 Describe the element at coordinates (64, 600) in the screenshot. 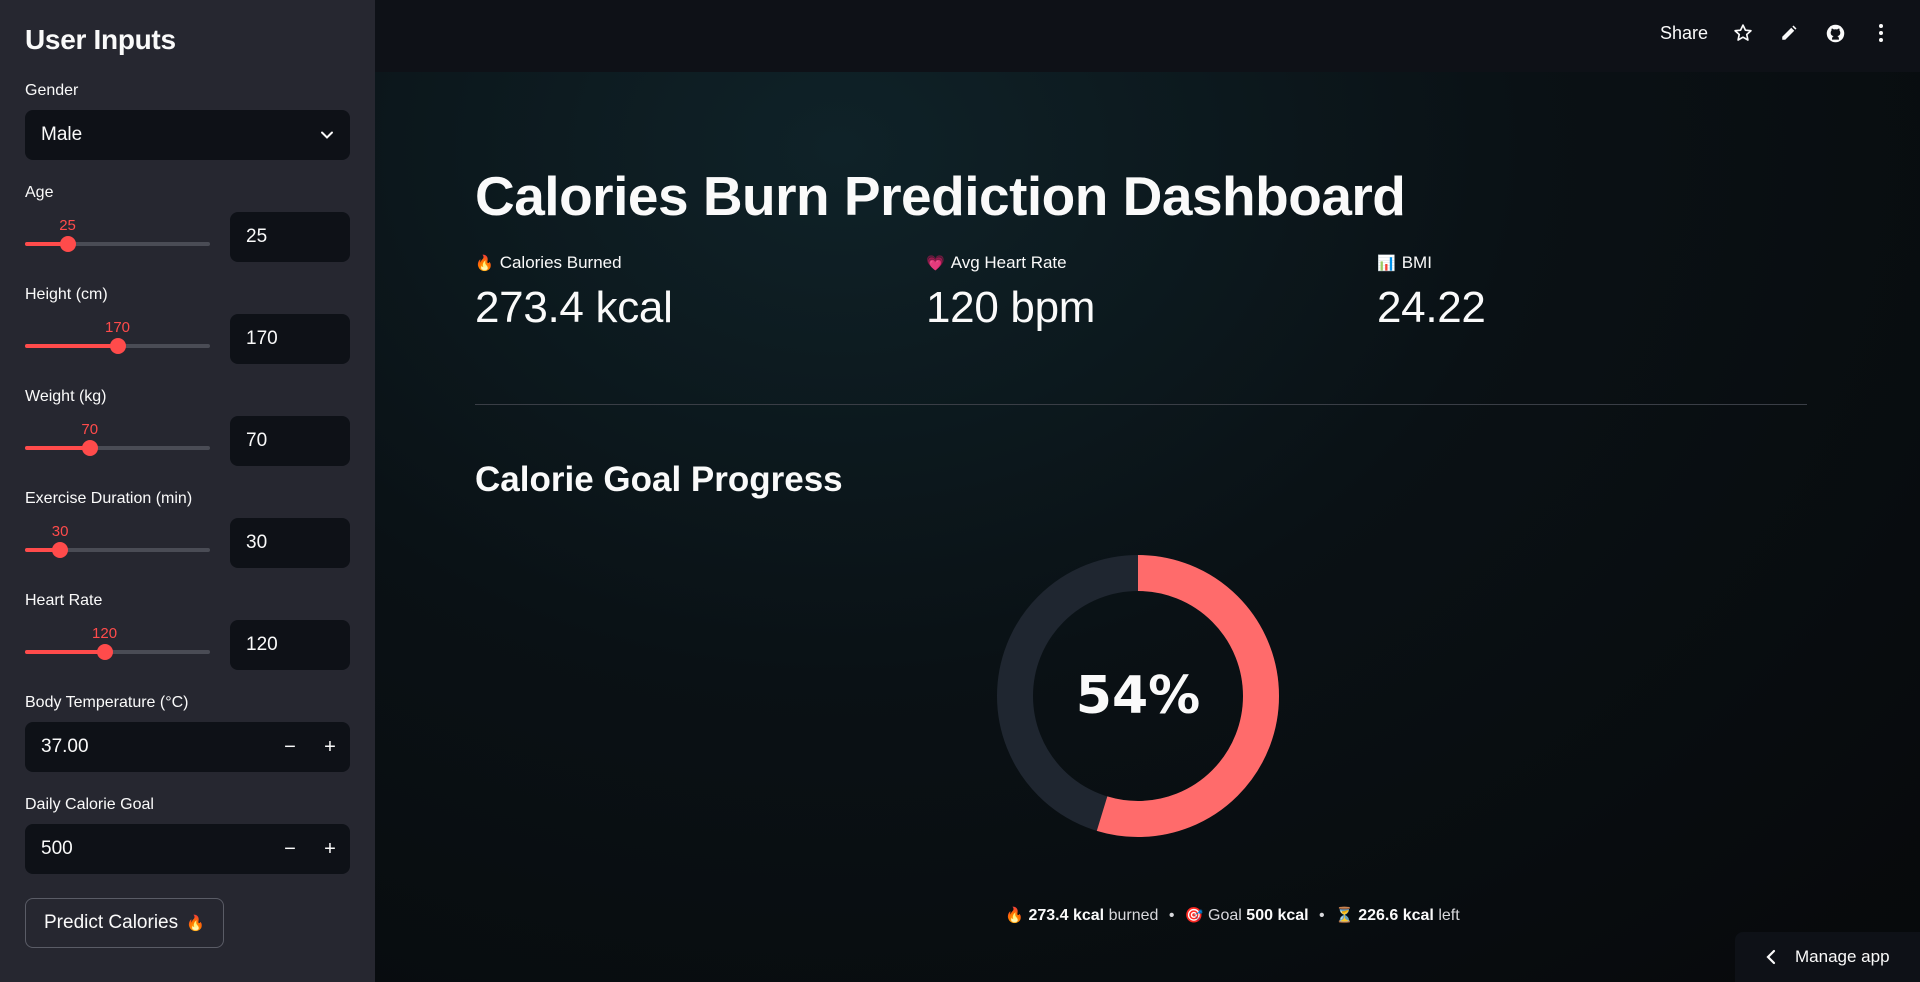

I see `heart-rate-label: Heart Rate` at that location.